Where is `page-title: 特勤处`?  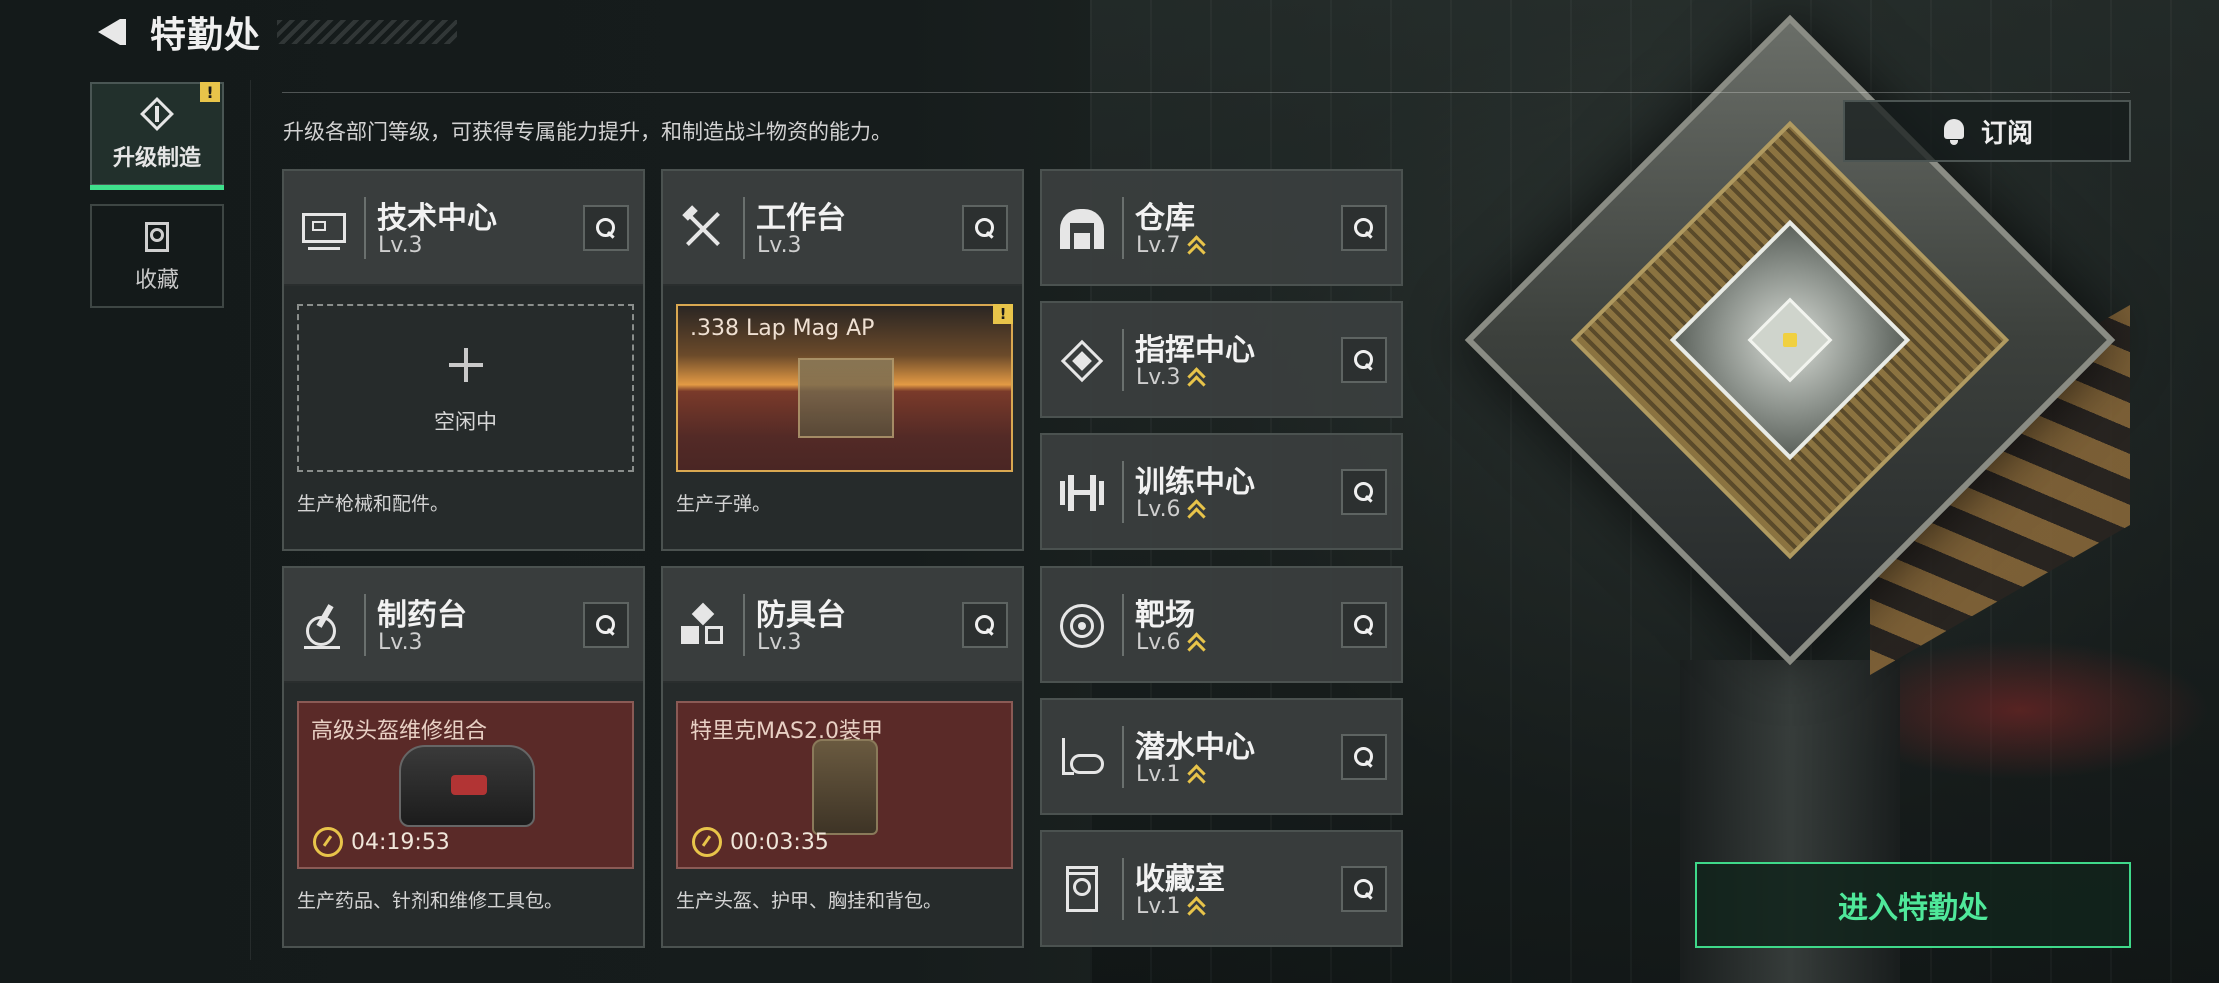 page-title: 特勤处 is located at coordinates (206, 35).